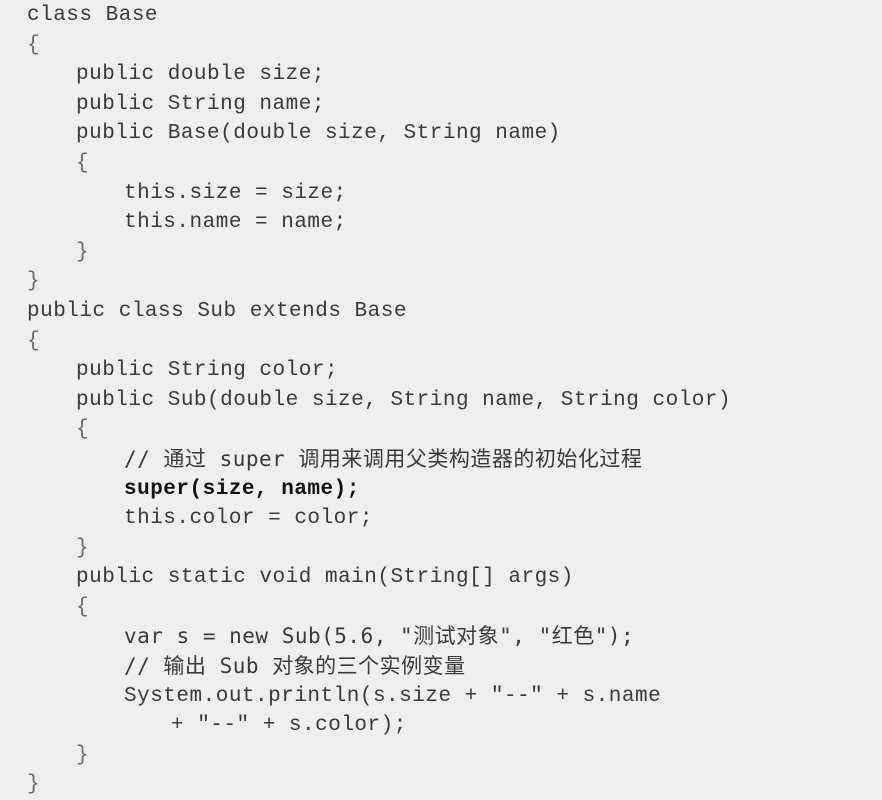 This screenshot has width=882, height=800. I want to click on comment-super-call: // 通过 super 调用来调用父类构造器的初始化过程, so click(383, 458).